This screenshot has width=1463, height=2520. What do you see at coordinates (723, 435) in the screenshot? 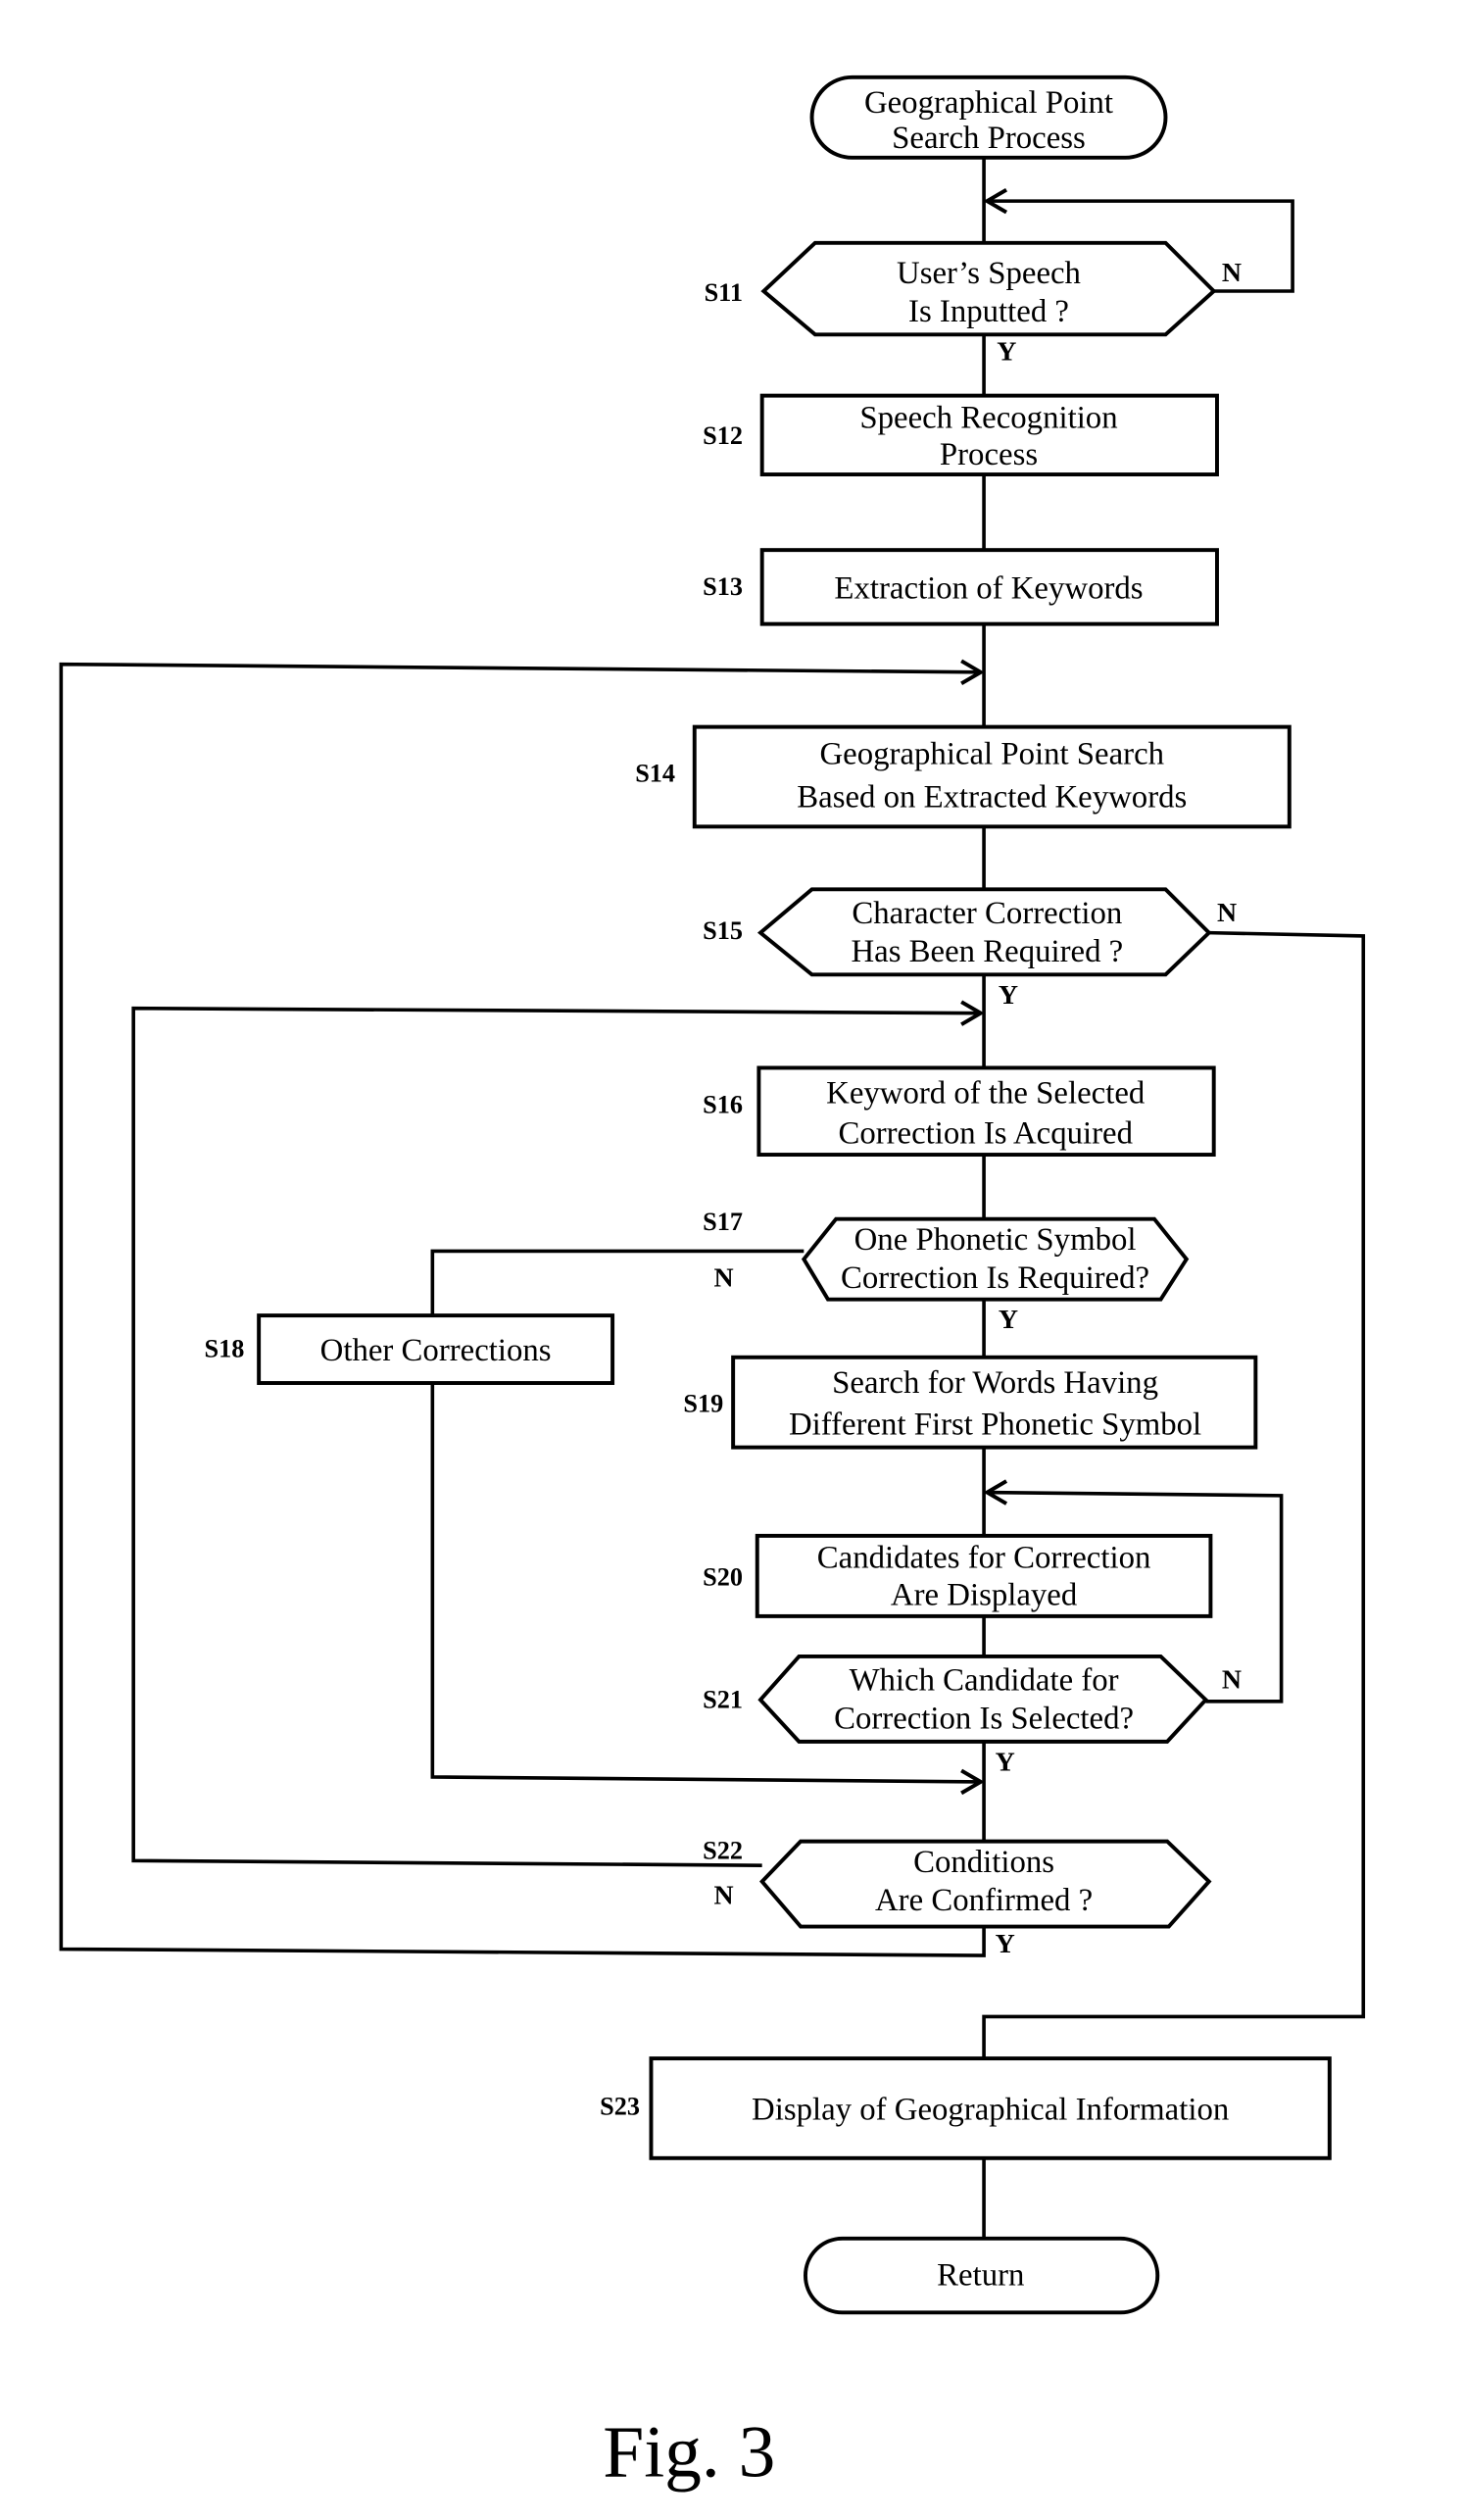
I see `s12-step-id: S12` at bounding box center [723, 435].